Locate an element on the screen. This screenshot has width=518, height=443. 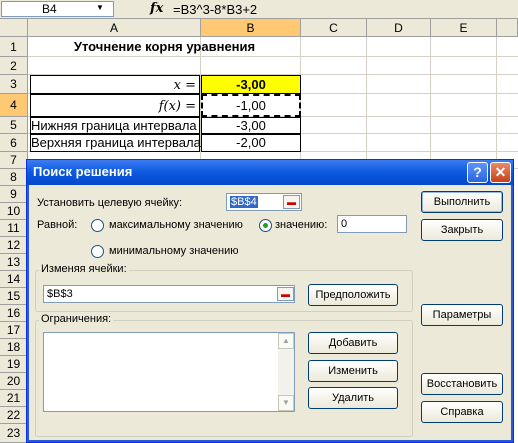
column-header-d: D is located at coordinates (399, 28).